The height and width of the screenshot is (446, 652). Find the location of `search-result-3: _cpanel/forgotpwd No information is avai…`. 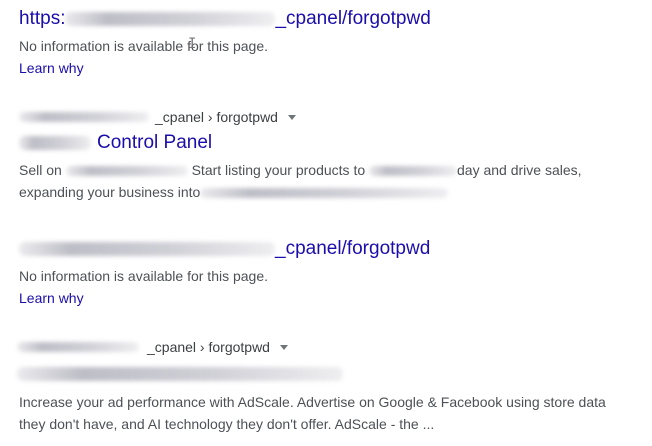

search-result-3: _cpanel/forgotpwd No information is avai… is located at coordinates (324, 273).